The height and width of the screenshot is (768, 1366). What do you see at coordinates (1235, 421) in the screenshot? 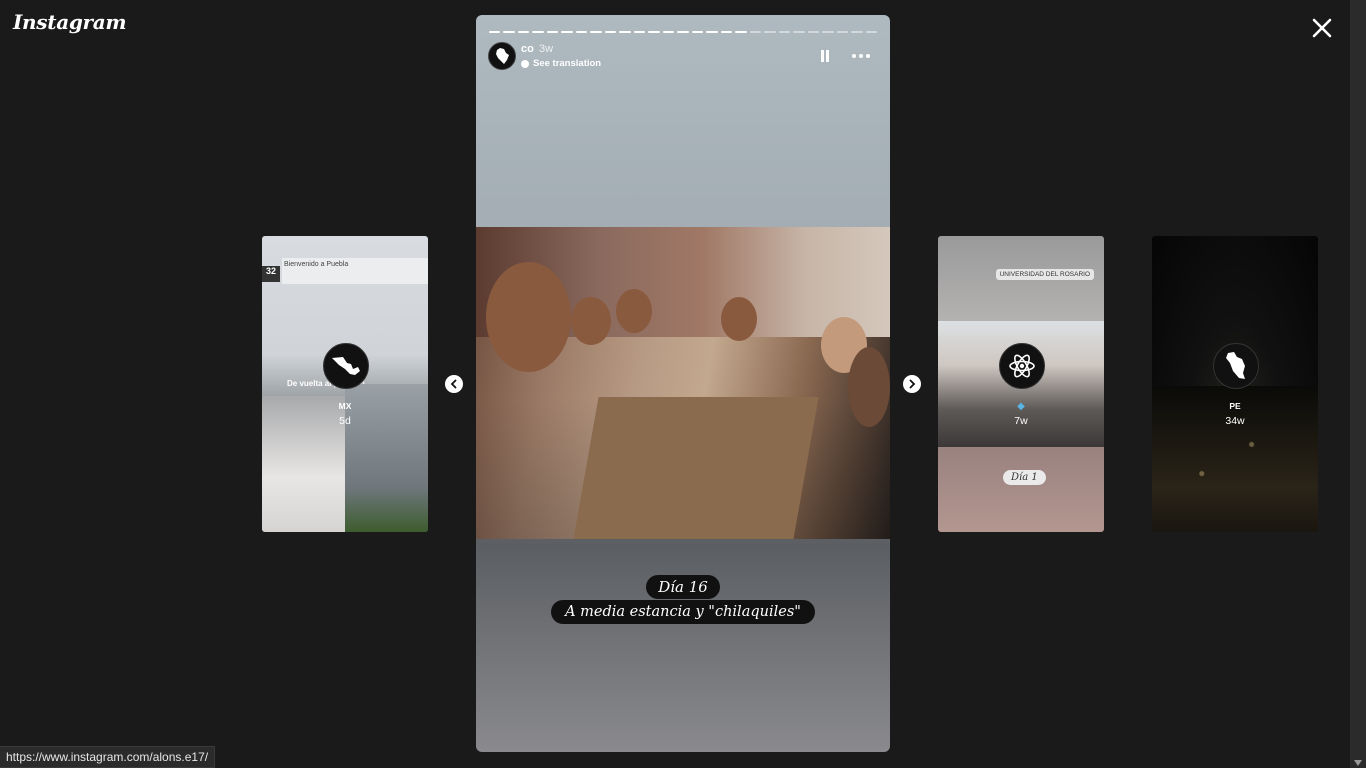
I see `preview-time: 34w` at bounding box center [1235, 421].